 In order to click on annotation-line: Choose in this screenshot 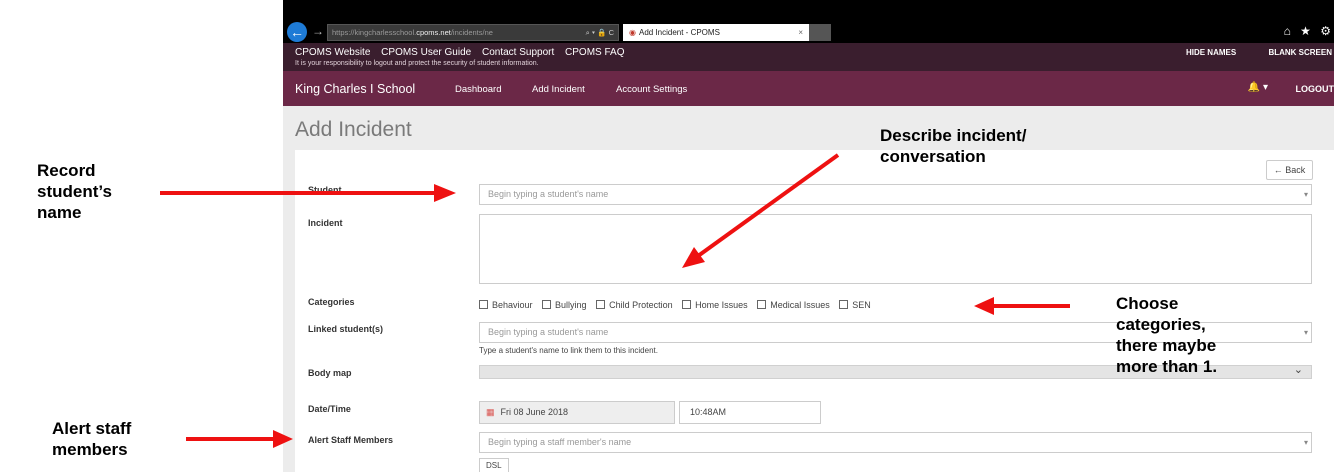, I will do `click(1147, 303)`.